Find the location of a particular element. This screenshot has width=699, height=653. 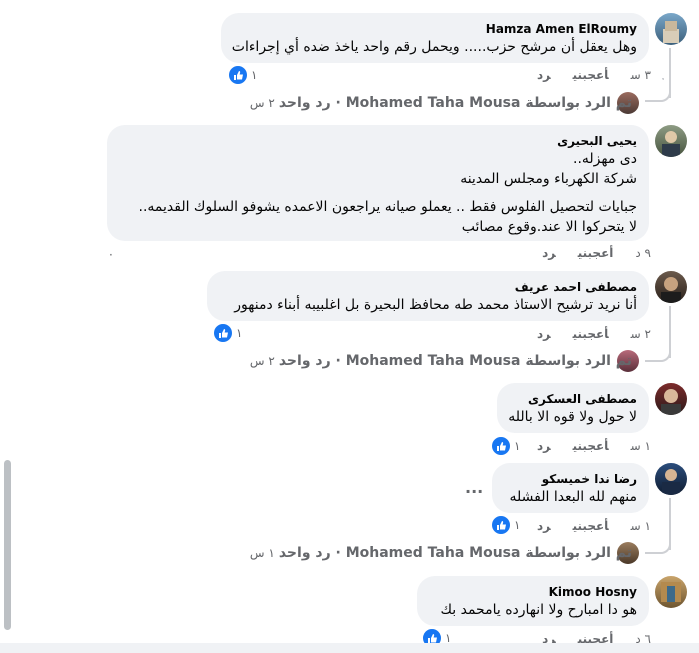

comment-time: ٩ د is located at coordinates (643, 253).